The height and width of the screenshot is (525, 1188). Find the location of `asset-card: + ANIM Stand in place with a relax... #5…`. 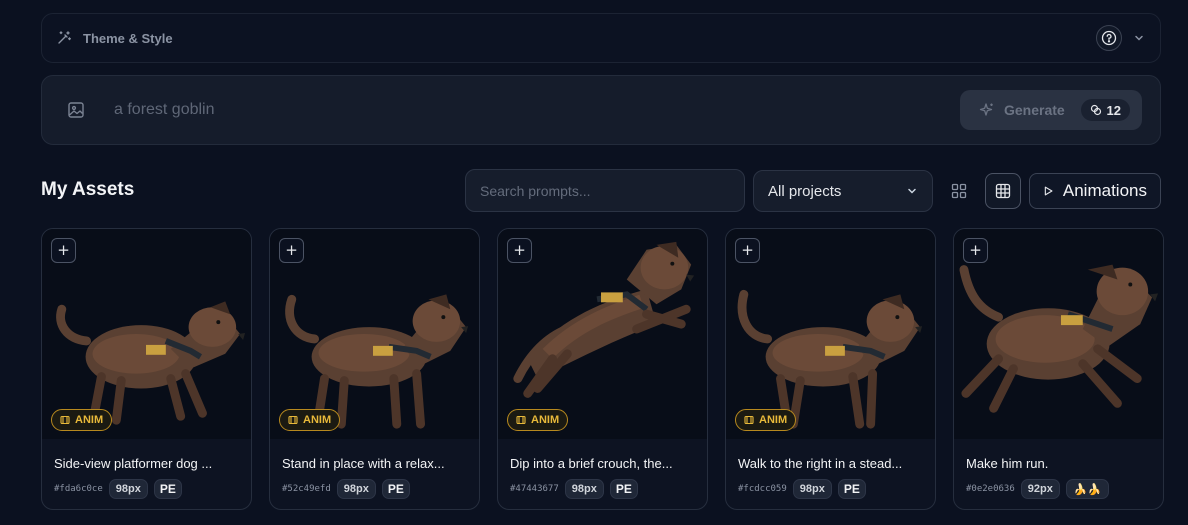

asset-card: + ANIM Stand in place with a relax... #5… is located at coordinates (374, 369).